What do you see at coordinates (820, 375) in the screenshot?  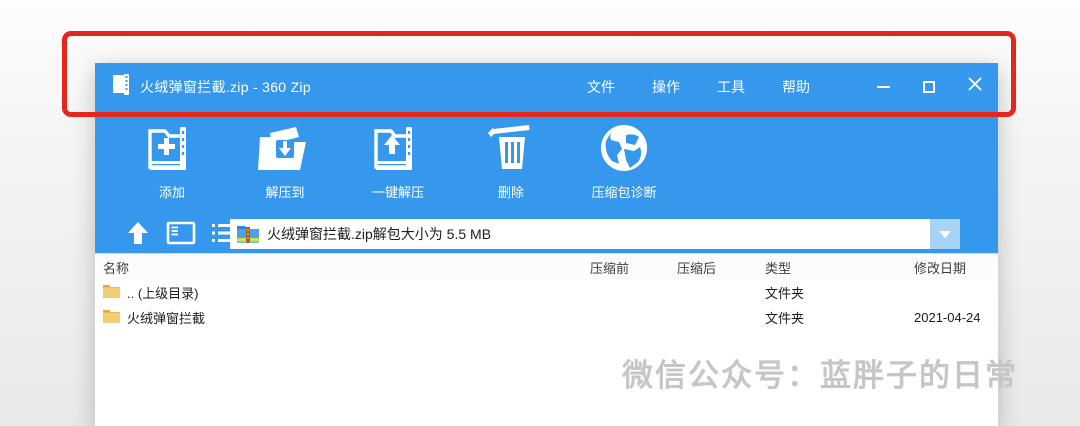 I see `watermark-text: 微信公众号：蓝胖子的日常` at bounding box center [820, 375].